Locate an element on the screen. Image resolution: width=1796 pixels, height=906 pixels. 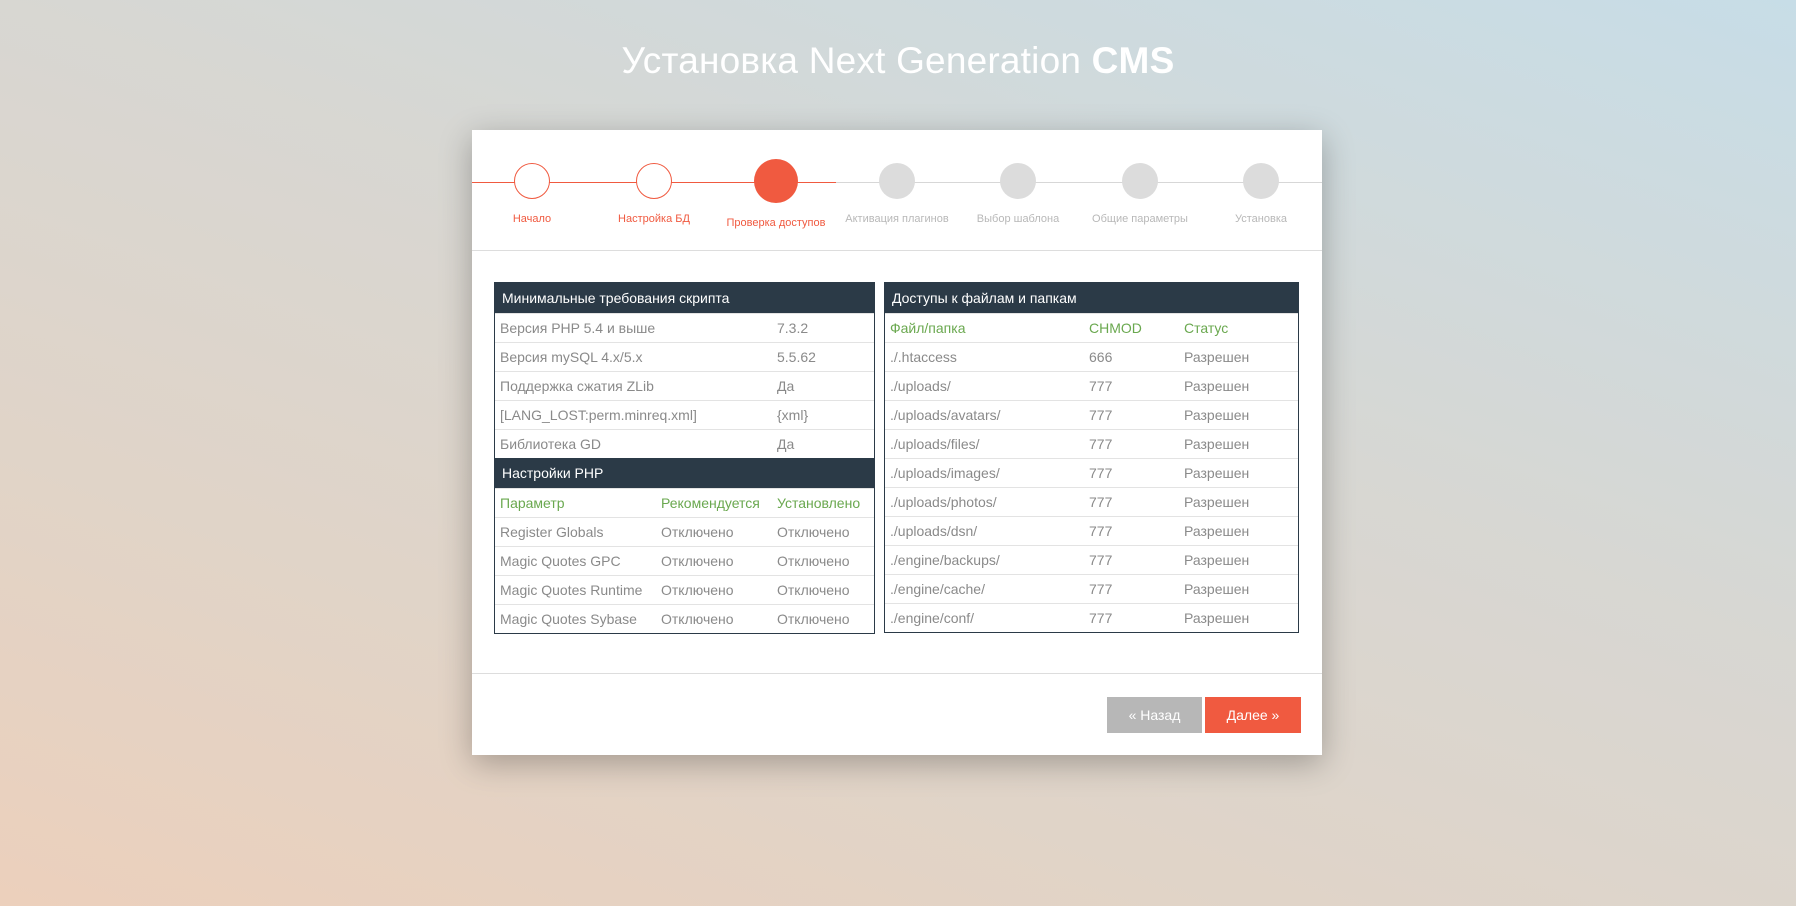
step-start: Начало is located at coordinates (532, 194).